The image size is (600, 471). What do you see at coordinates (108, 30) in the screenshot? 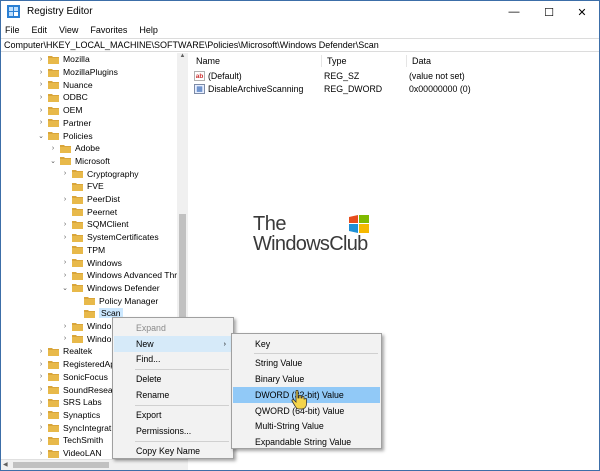
I see `menu-favorites: Favorites` at bounding box center [108, 30].